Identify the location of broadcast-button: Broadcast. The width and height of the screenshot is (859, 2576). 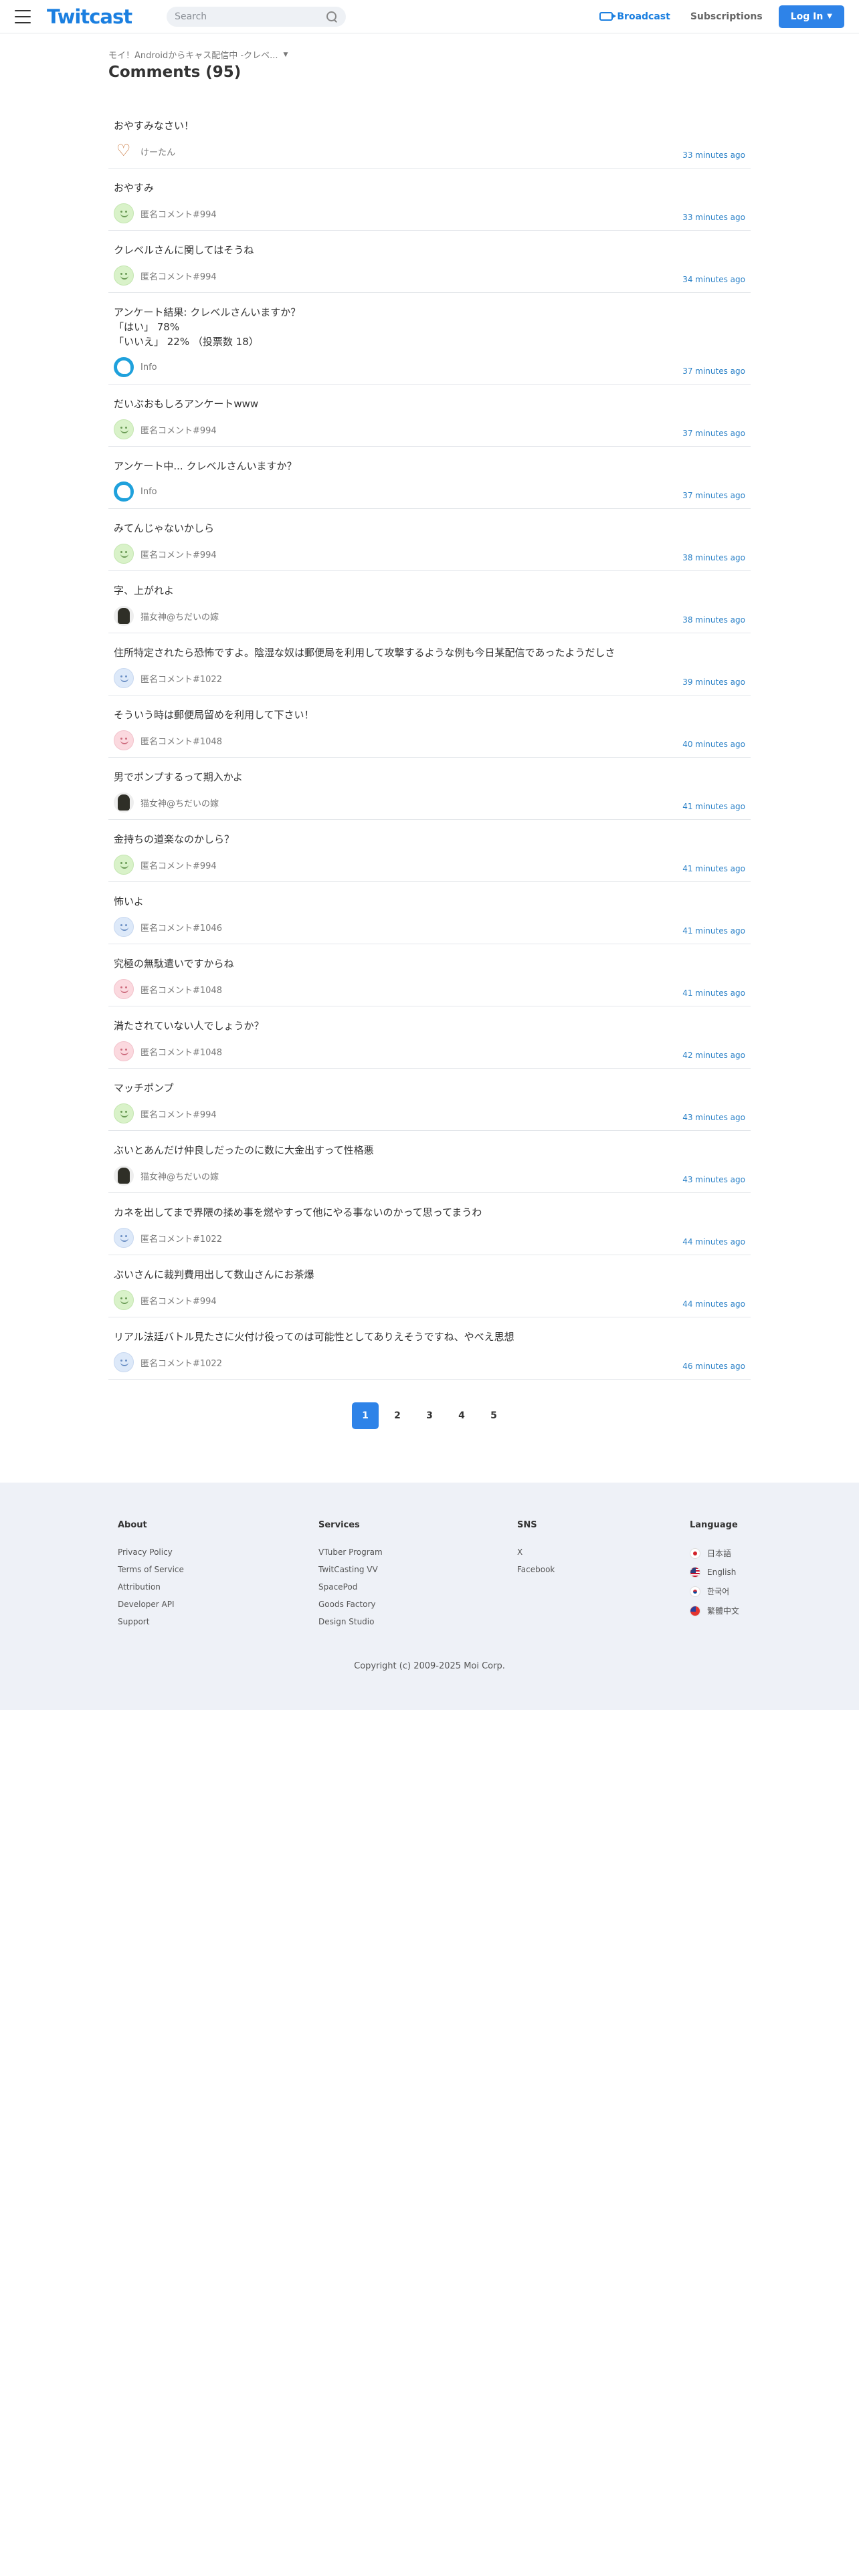
(634, 16).